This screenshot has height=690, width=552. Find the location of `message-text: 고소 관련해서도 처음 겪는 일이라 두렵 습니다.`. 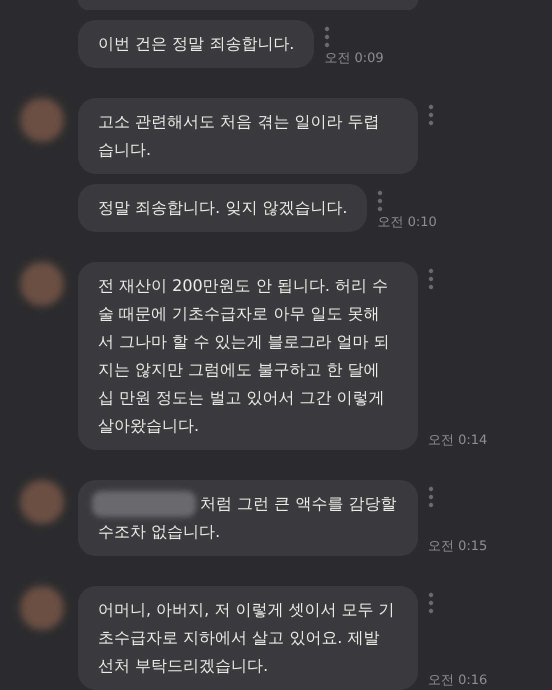

message-text: 고소 관련해서도 처음 겪는 일이라 두렵 습니다. is located at coordinates (239, 136).